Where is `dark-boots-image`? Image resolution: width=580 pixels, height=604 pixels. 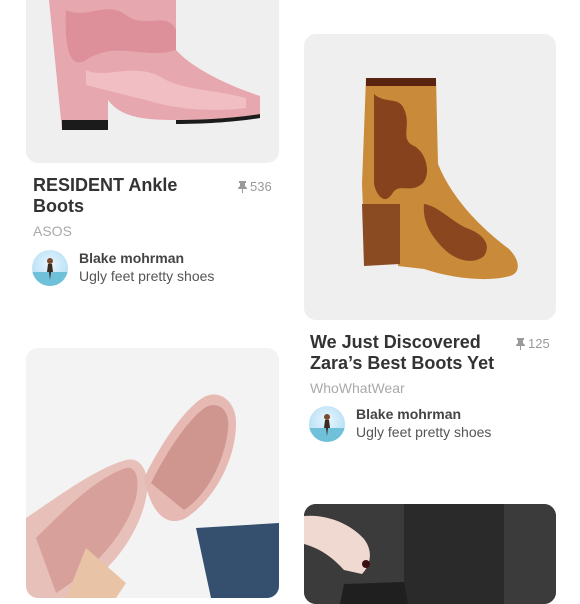
dark-boots-image is located at coordinates (430, 554).